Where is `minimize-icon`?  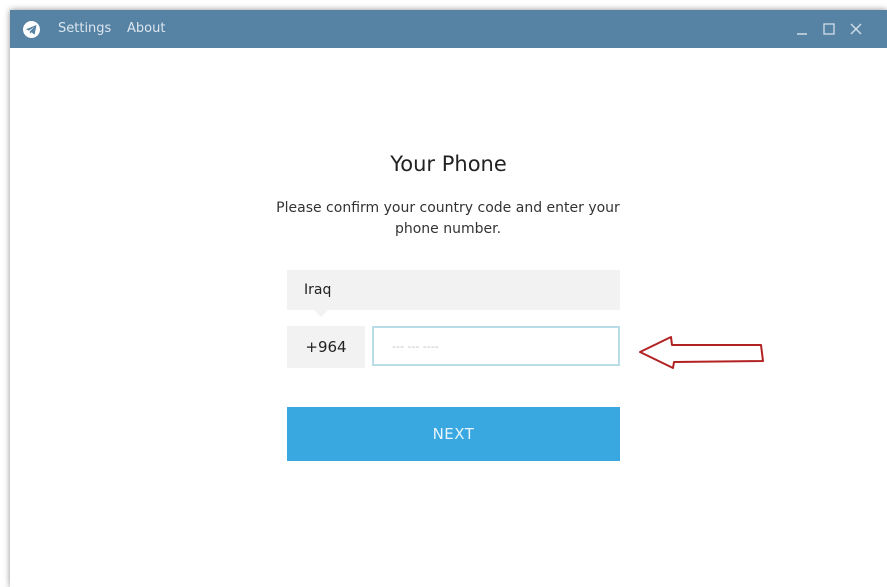
minimize-icon is located at coordinates (802, 29).